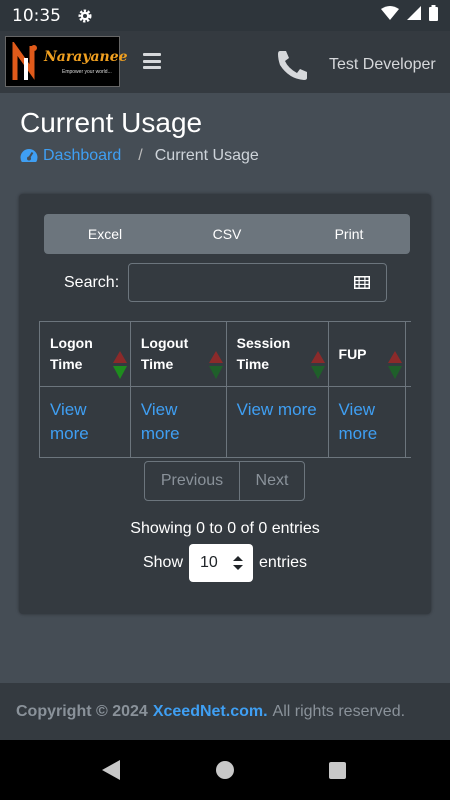 The width and height of the screenshot is (450, 800). Describe the element at coordinates (152, 61) in the screenshot. I see `hamburger-icon` at that location.